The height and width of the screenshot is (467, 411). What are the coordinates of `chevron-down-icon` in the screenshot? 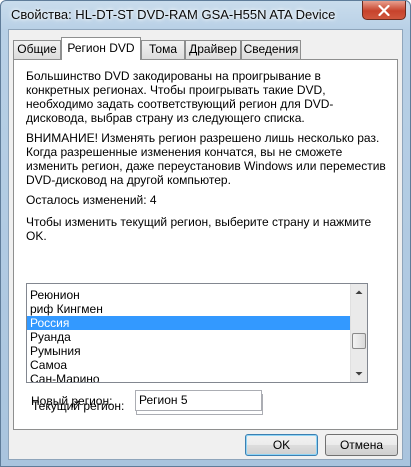 It's located at (359, 374).